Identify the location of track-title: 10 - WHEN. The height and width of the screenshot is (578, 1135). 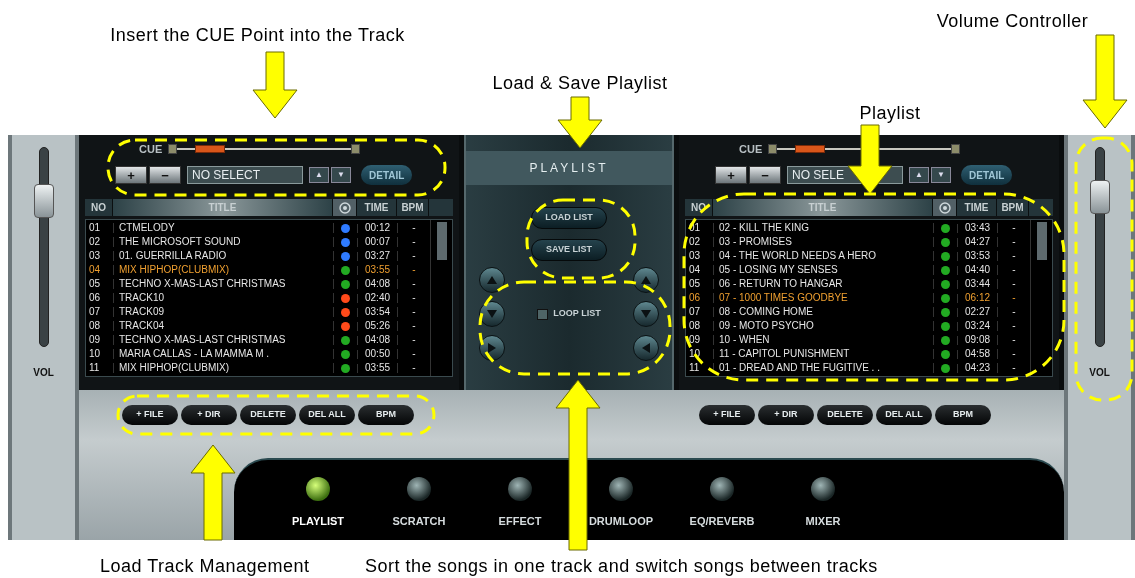
(824, 340).